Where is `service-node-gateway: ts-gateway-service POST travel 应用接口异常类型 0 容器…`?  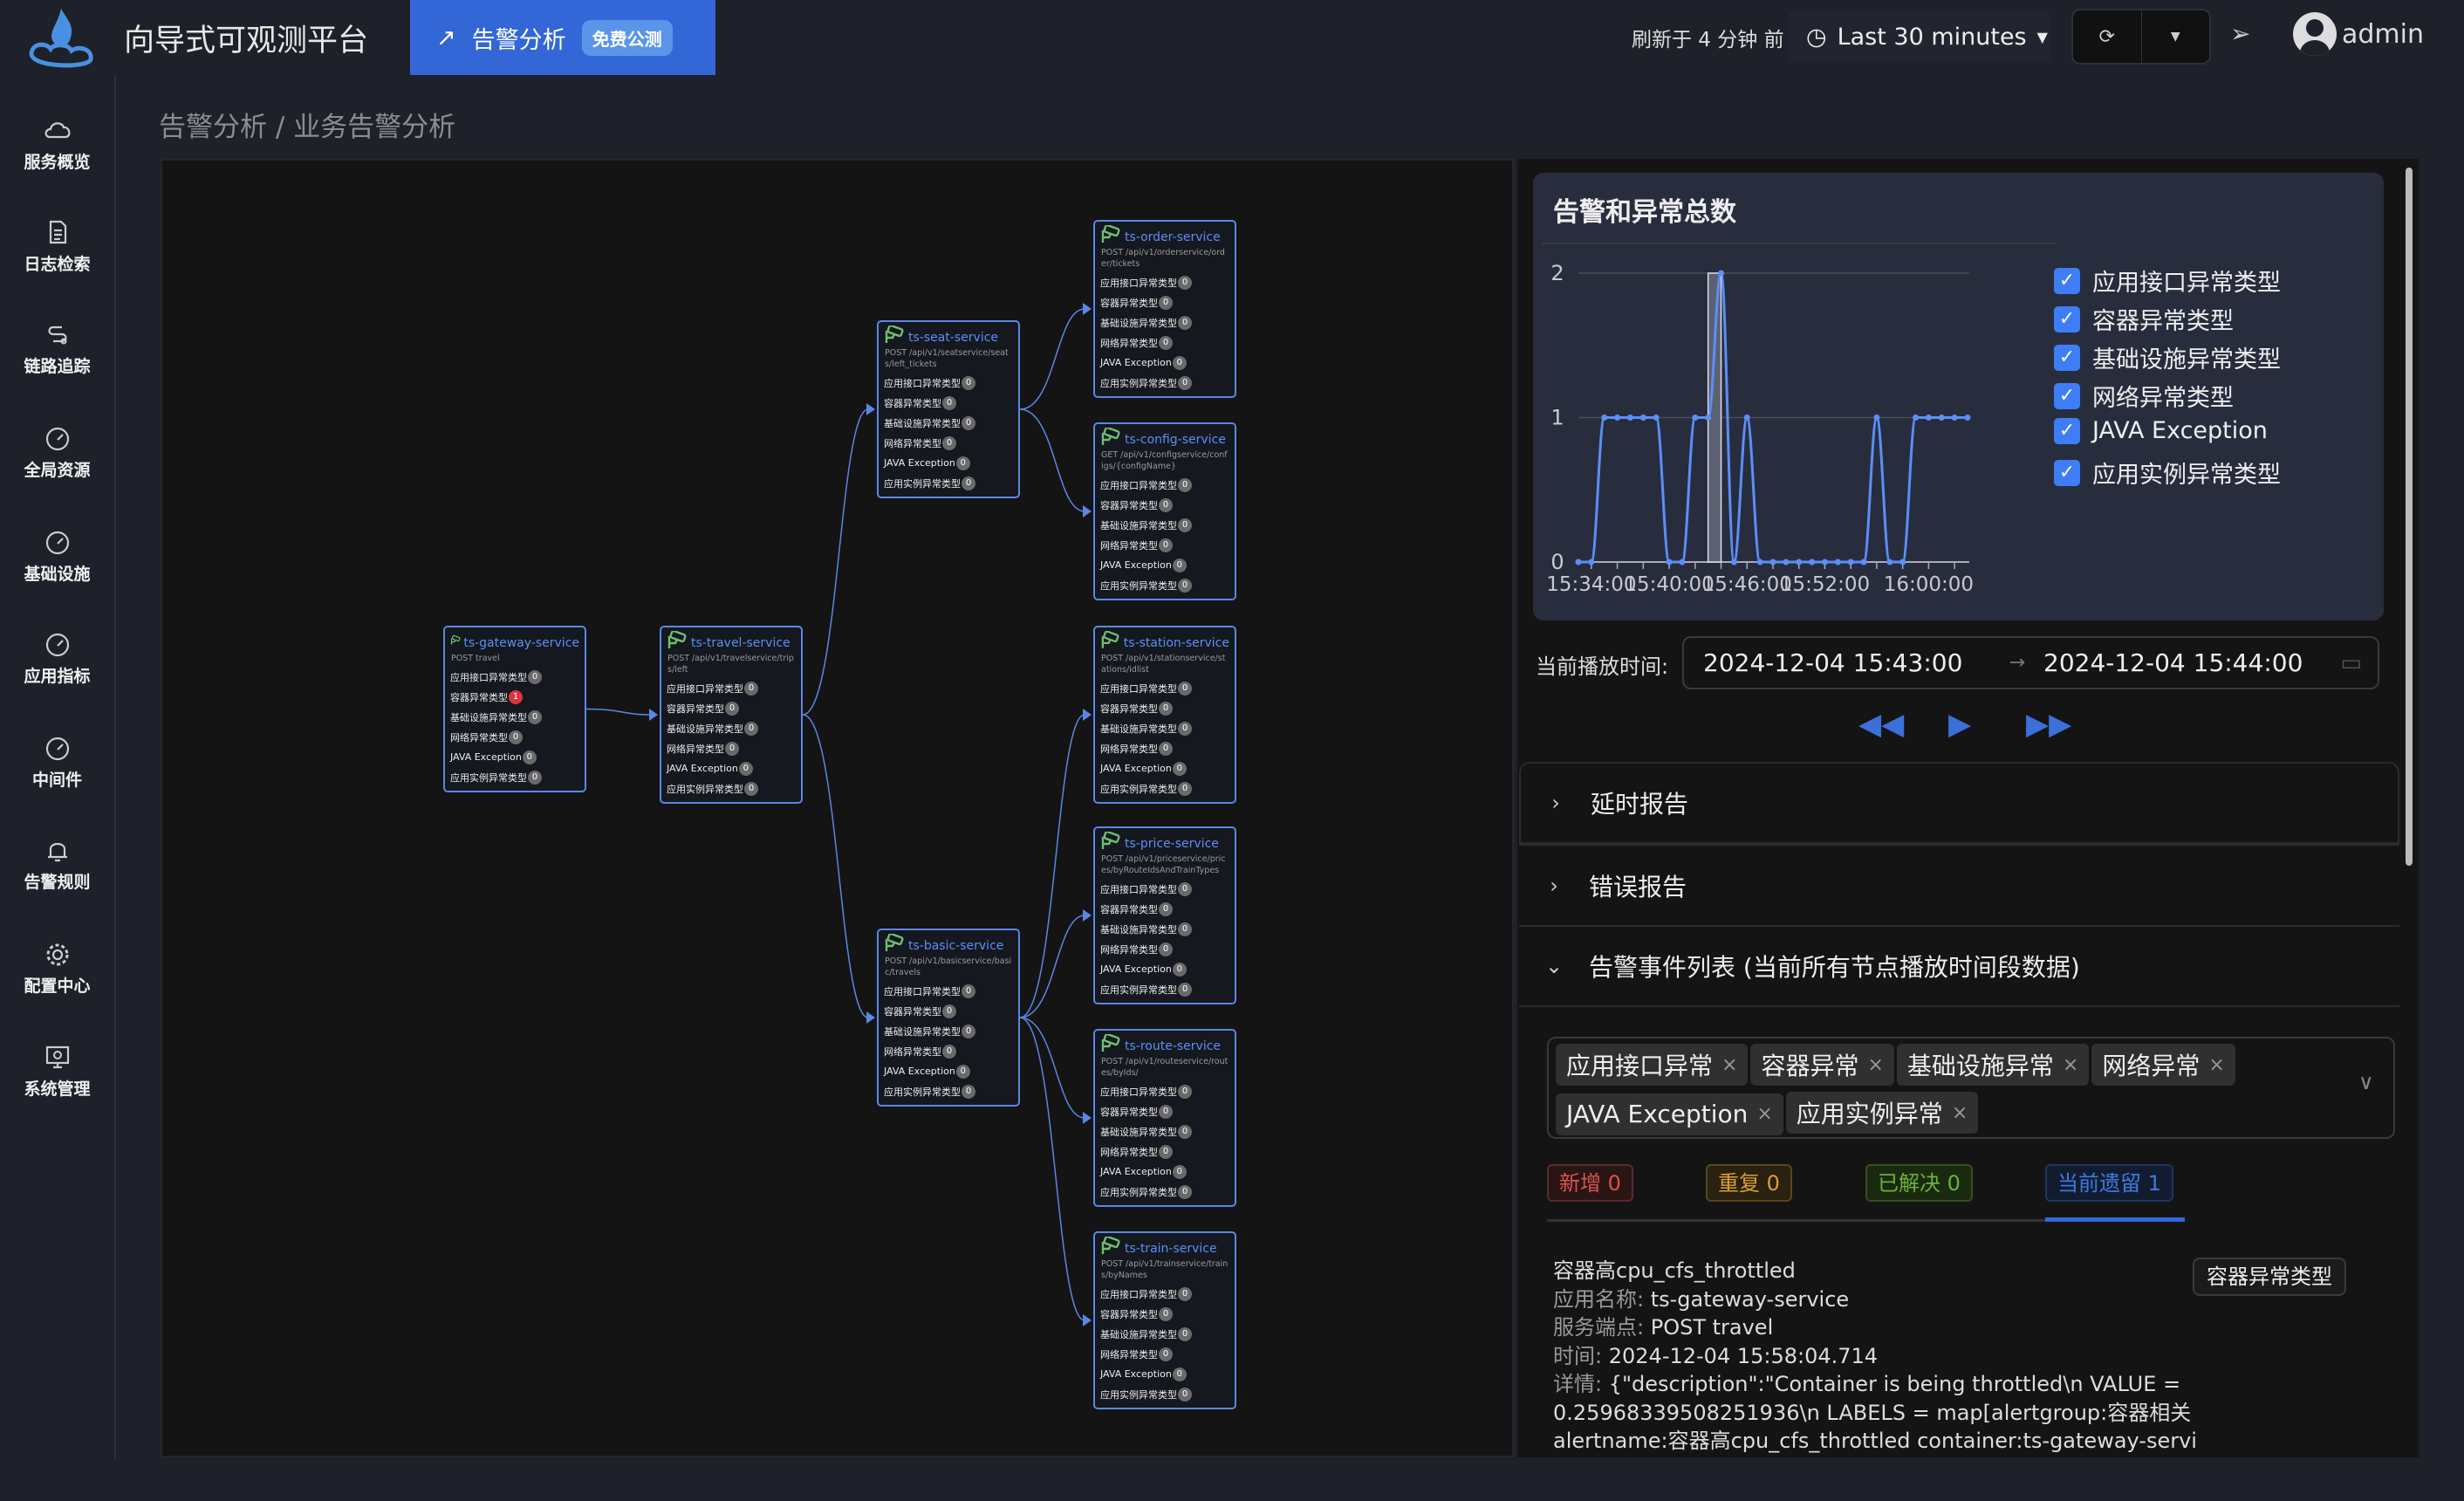
service-node-gateway: ts-gateway-service POST travel 应用接口异常类型 0 容器… is located at coordinates (514, 709).